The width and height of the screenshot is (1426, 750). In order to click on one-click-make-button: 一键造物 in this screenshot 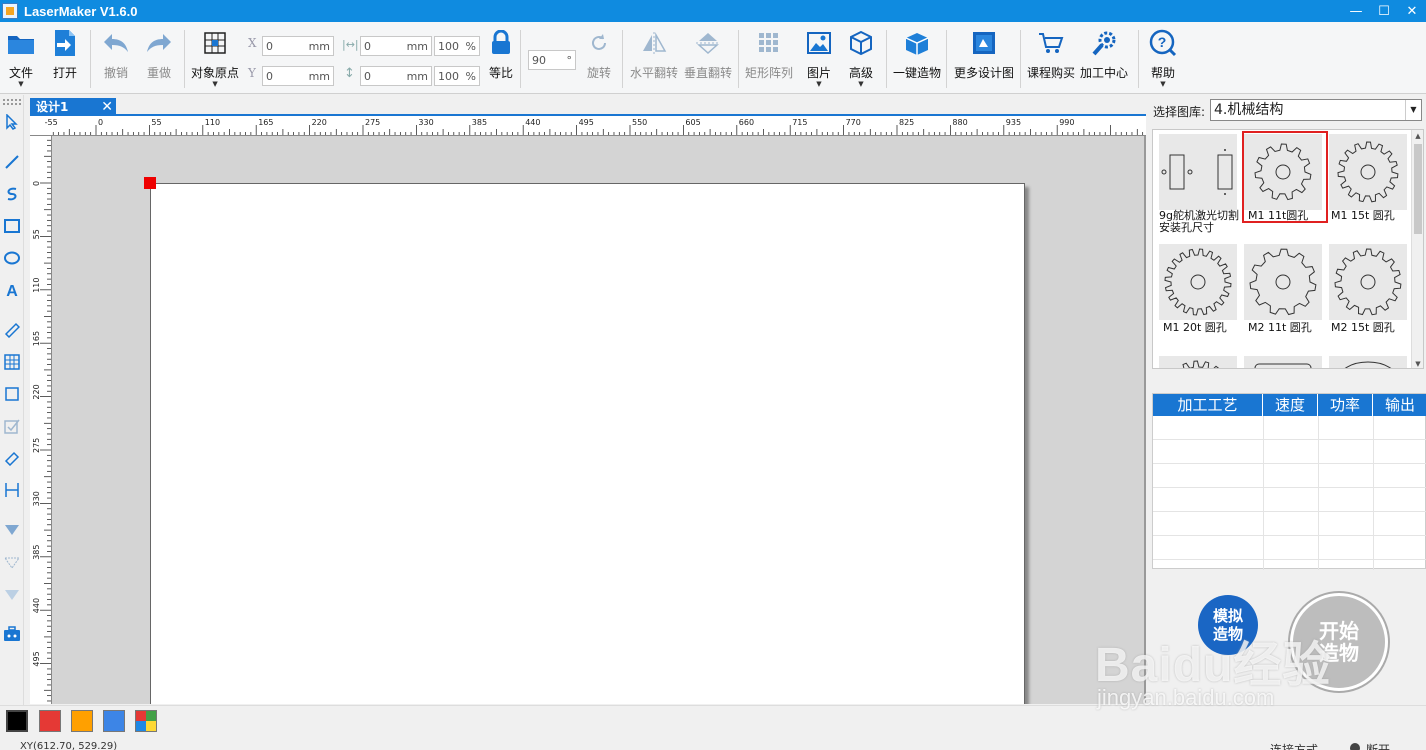, I will do `click(917, 54)`.